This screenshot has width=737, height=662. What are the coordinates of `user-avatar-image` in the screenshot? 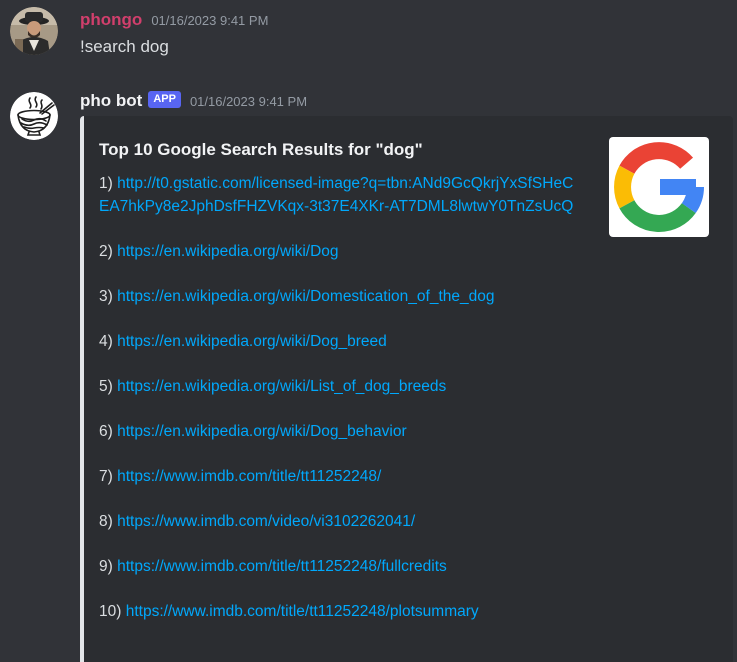 It's located at (34, 31).